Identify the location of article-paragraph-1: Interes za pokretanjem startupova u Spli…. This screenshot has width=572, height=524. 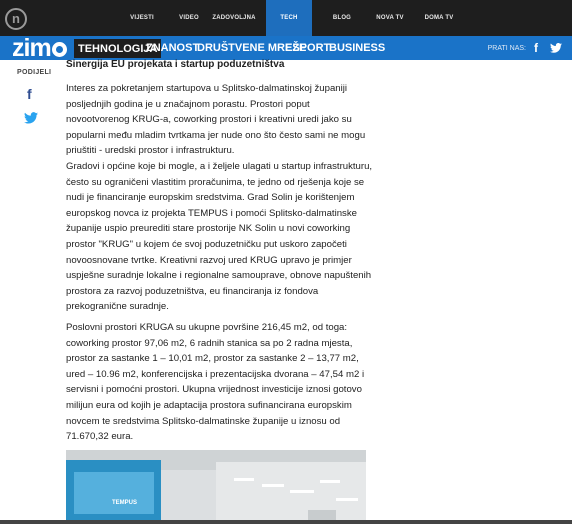
(216, 120).